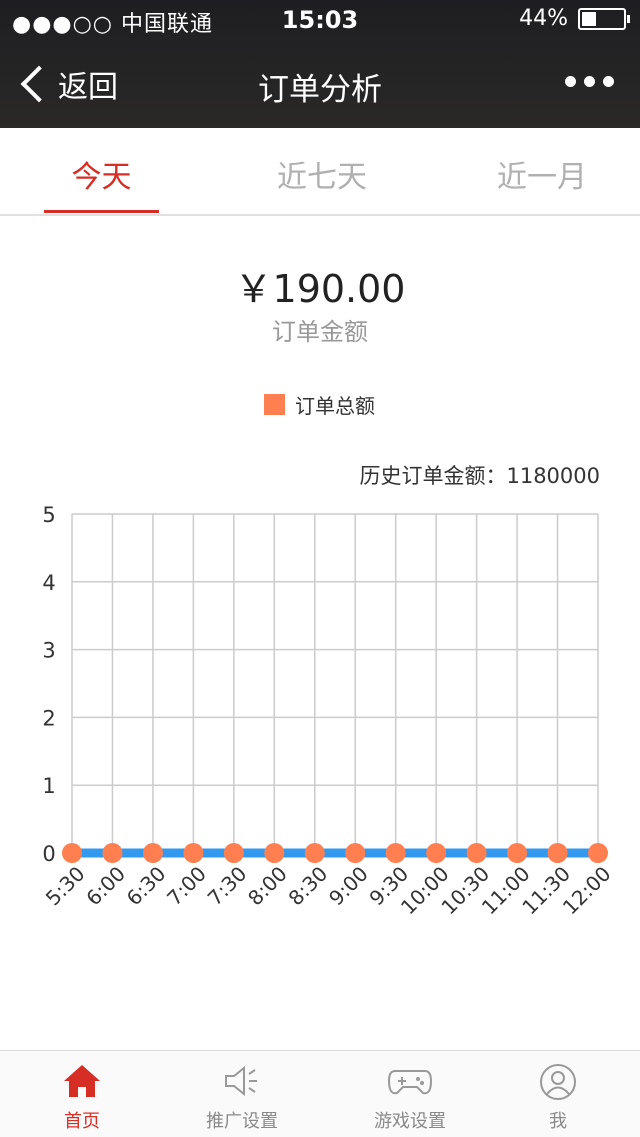  What do you see at coordinates (82, 1121) in the screenshot?
I see `nav-home-label: 首页` at bounding box center [82, 1121].